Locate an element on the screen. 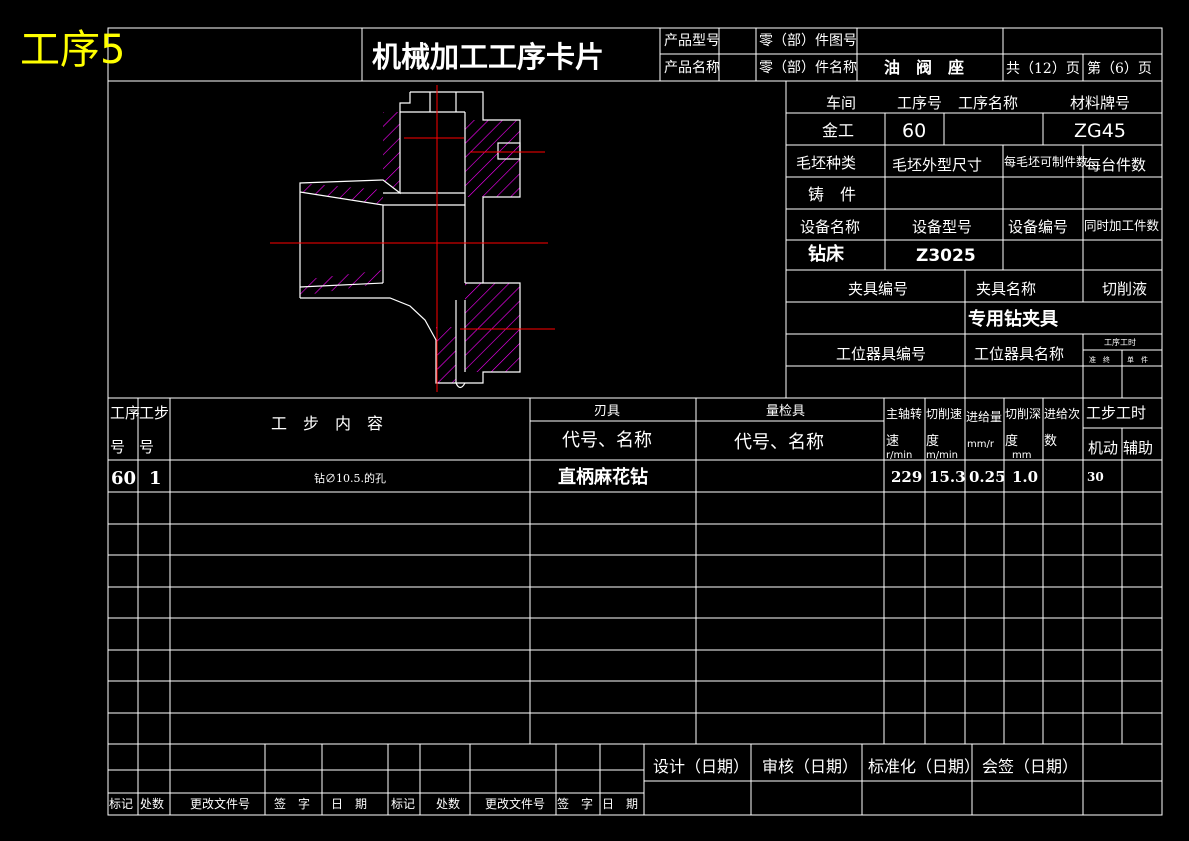 The image size is (1189, 841). col-content: 工 步 内 容 is located at coordinates (327, 423).